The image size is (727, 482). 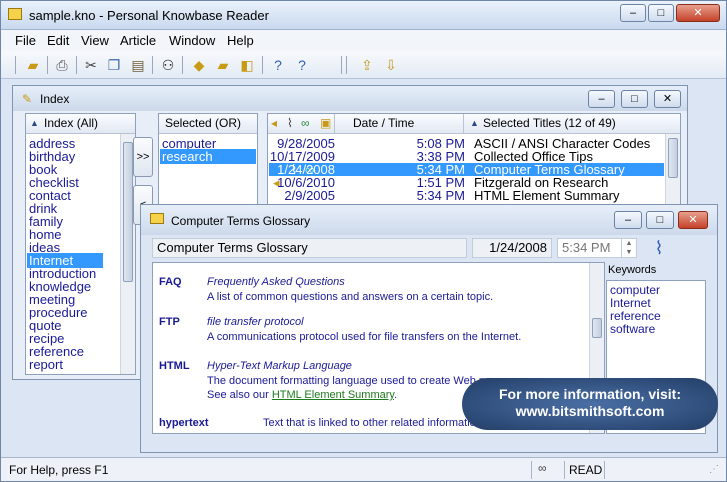 What do you see at coordinates (208, 124) in the screenshot?
I see `selected-list-header: Selected (OR)` at bounding box center [208, 124].